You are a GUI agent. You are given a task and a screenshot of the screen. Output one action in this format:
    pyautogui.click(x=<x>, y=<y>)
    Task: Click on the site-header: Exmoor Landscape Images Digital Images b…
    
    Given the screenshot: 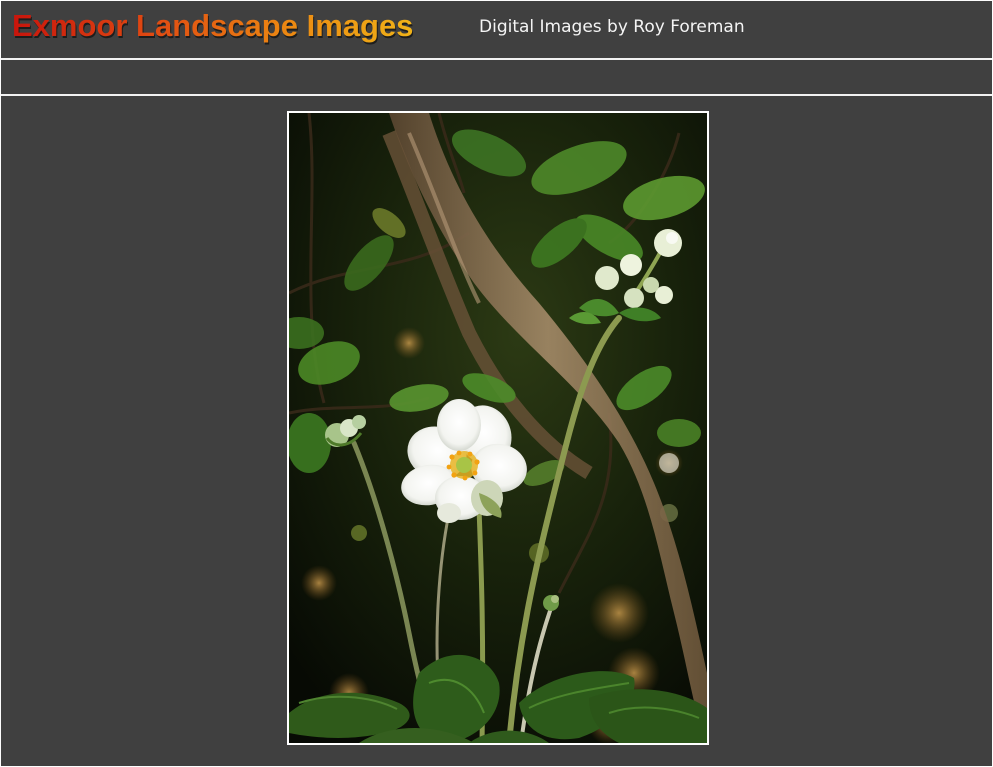 What is the action you would take?
    pyautogui.click(x=496, y=29)
    